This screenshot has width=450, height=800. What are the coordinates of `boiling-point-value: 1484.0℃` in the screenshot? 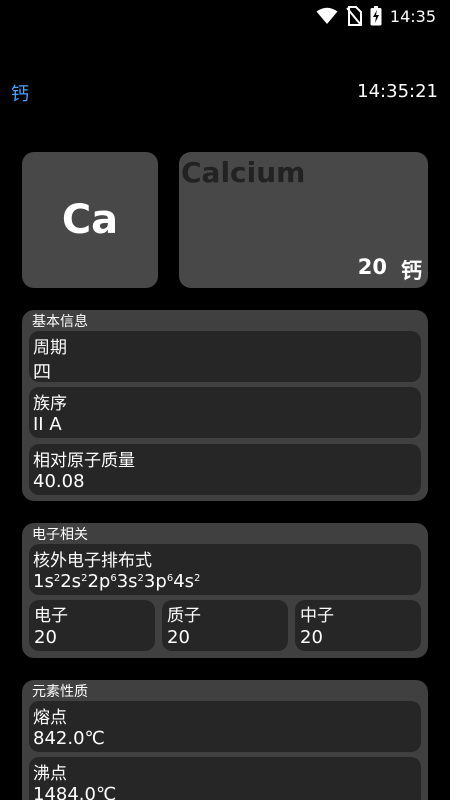 It's located at (75, 792).